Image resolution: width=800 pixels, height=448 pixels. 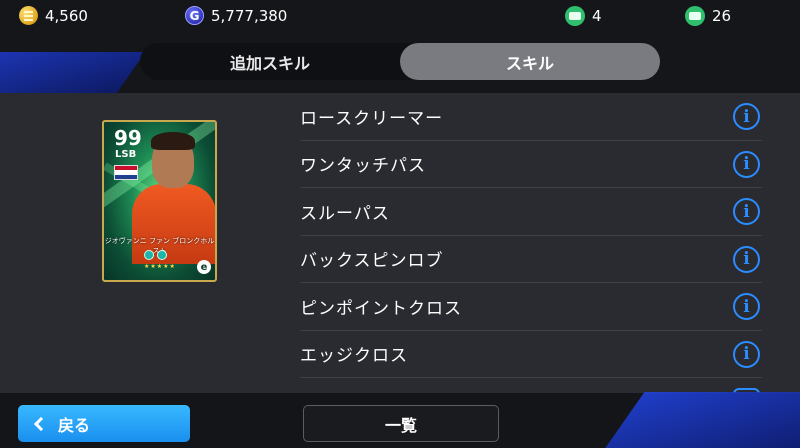 I want to click on skill-tabs: 追加スキル スキル, so click(x=400, y=61).